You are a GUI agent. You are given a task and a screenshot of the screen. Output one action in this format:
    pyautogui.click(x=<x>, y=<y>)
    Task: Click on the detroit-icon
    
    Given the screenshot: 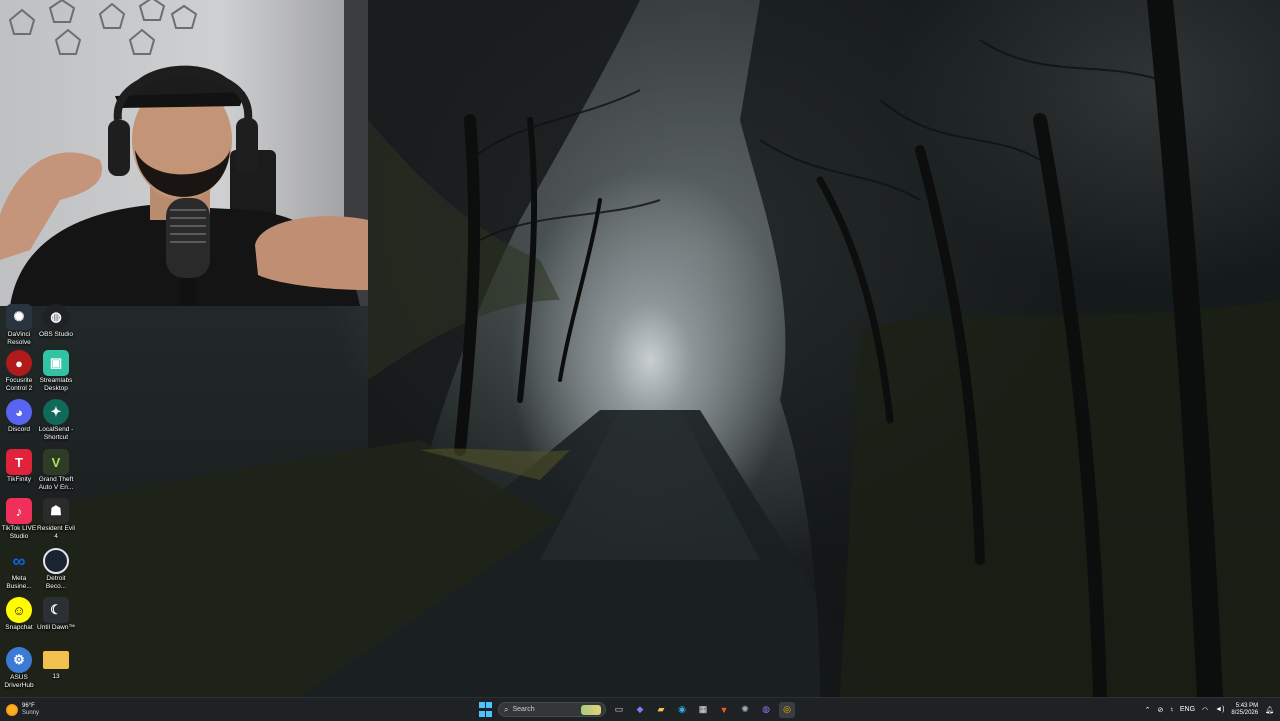 What is the action you would take?
    pyautogui.click(x=56, y=561)
    